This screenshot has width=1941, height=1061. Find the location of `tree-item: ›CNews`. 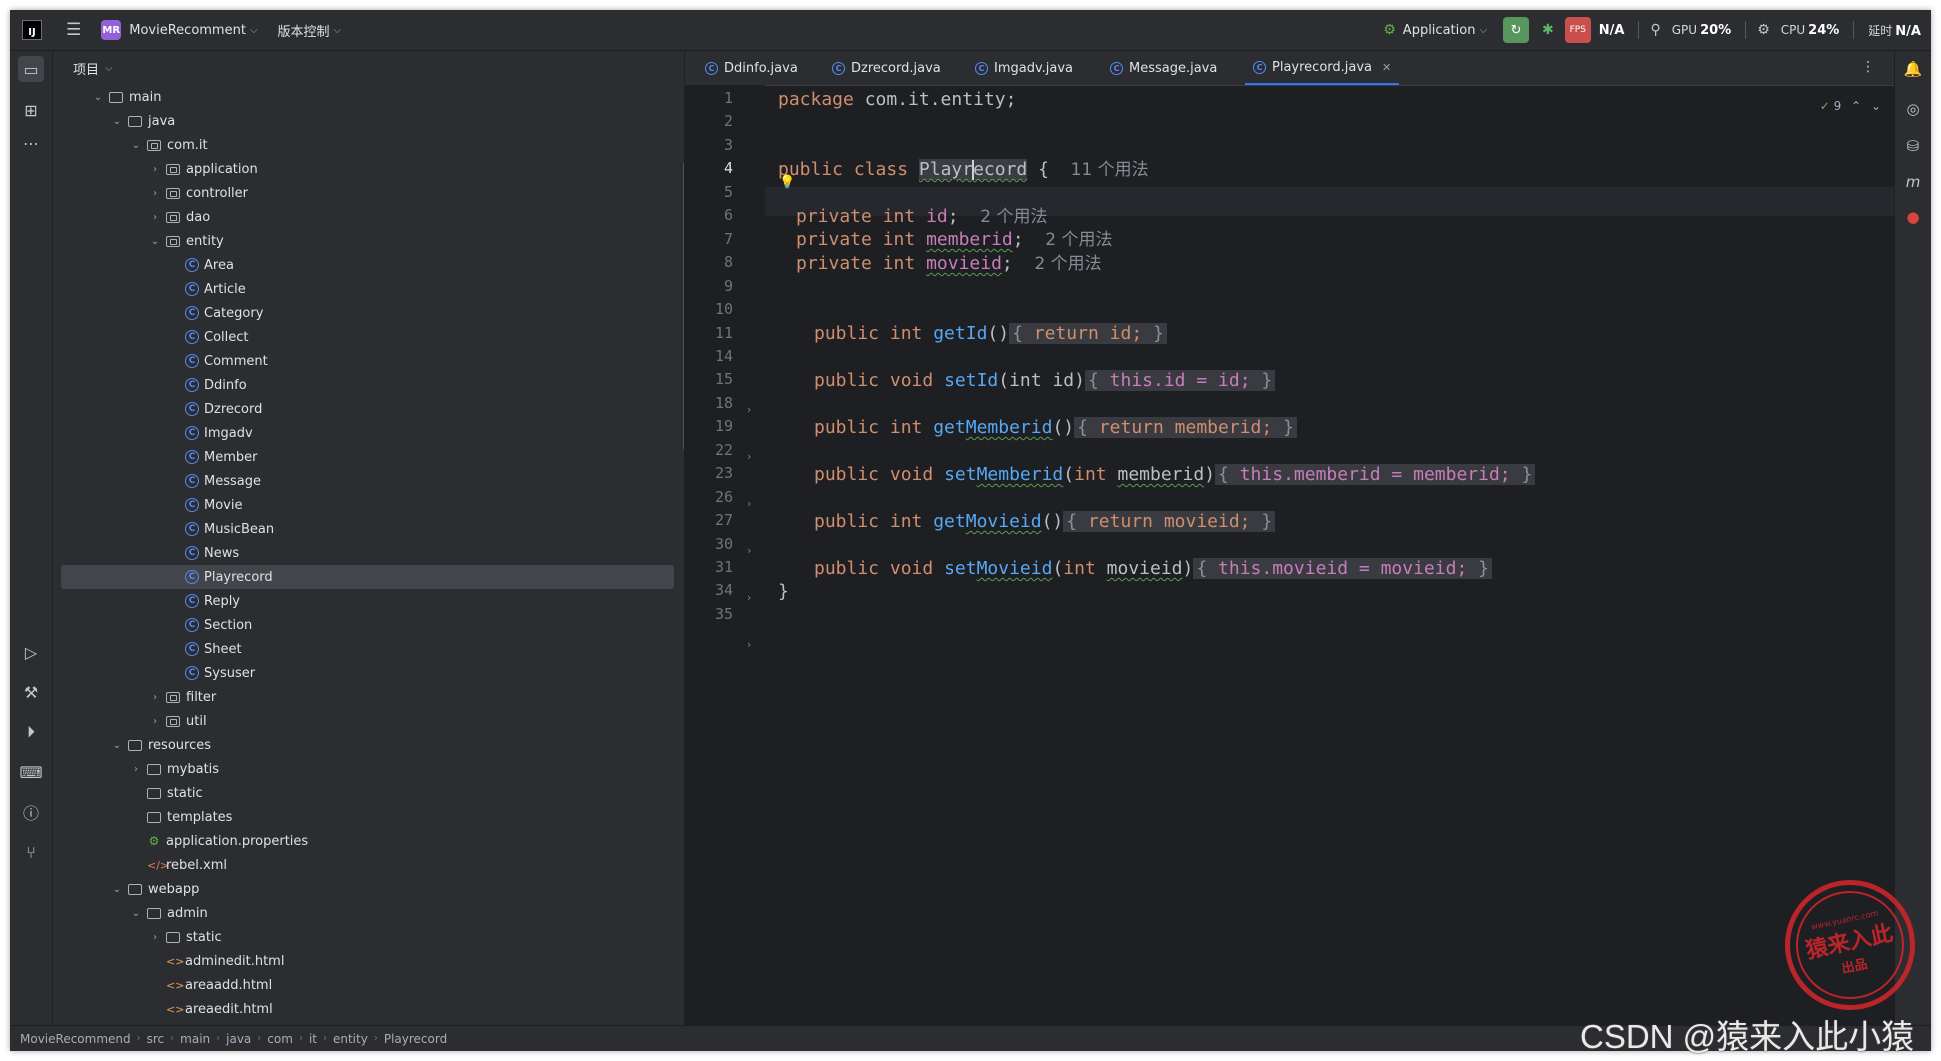

tree-item: ›CNews is located at coordinates (368, 553).